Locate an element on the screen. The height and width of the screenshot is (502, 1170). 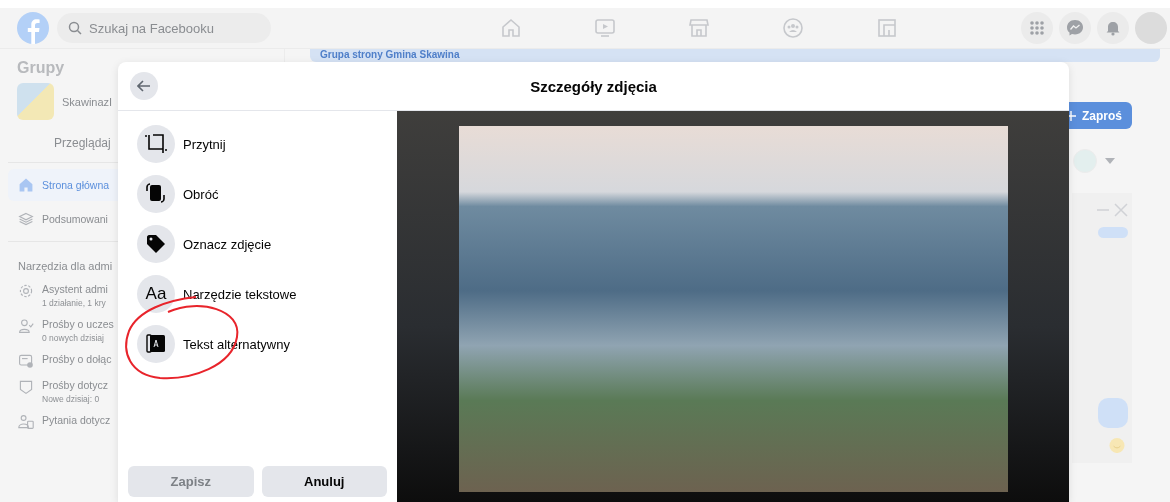
sidebar-subtext: 1 działanie, 1 kry is located at coordinates (74, 303).